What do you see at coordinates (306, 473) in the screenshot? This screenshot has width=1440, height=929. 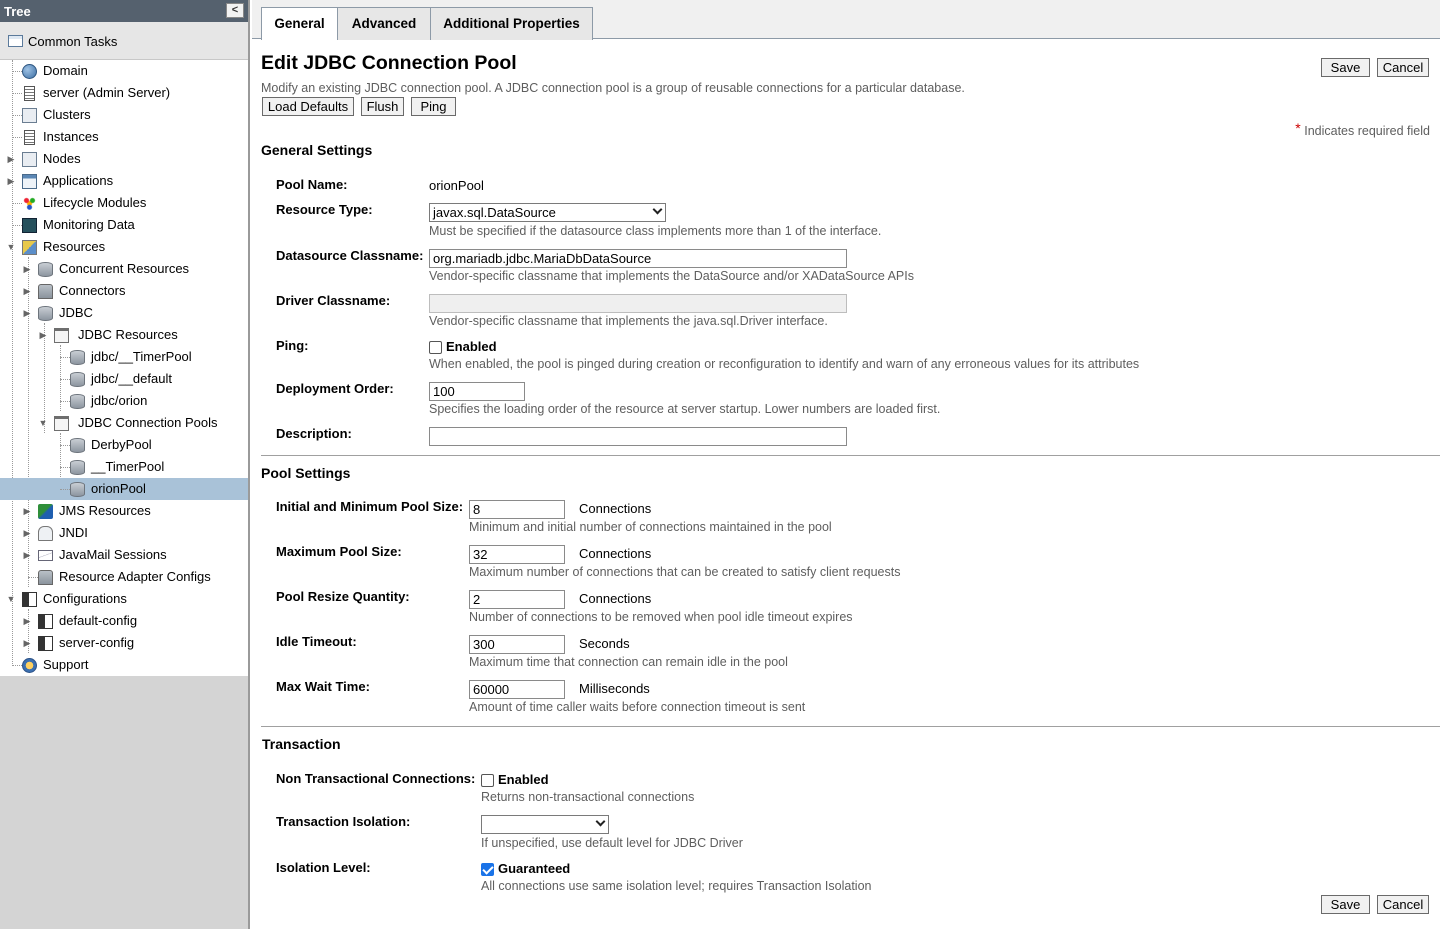 I see `pool-settings-heading: Pool Settings` at bounding box center [306, 473].